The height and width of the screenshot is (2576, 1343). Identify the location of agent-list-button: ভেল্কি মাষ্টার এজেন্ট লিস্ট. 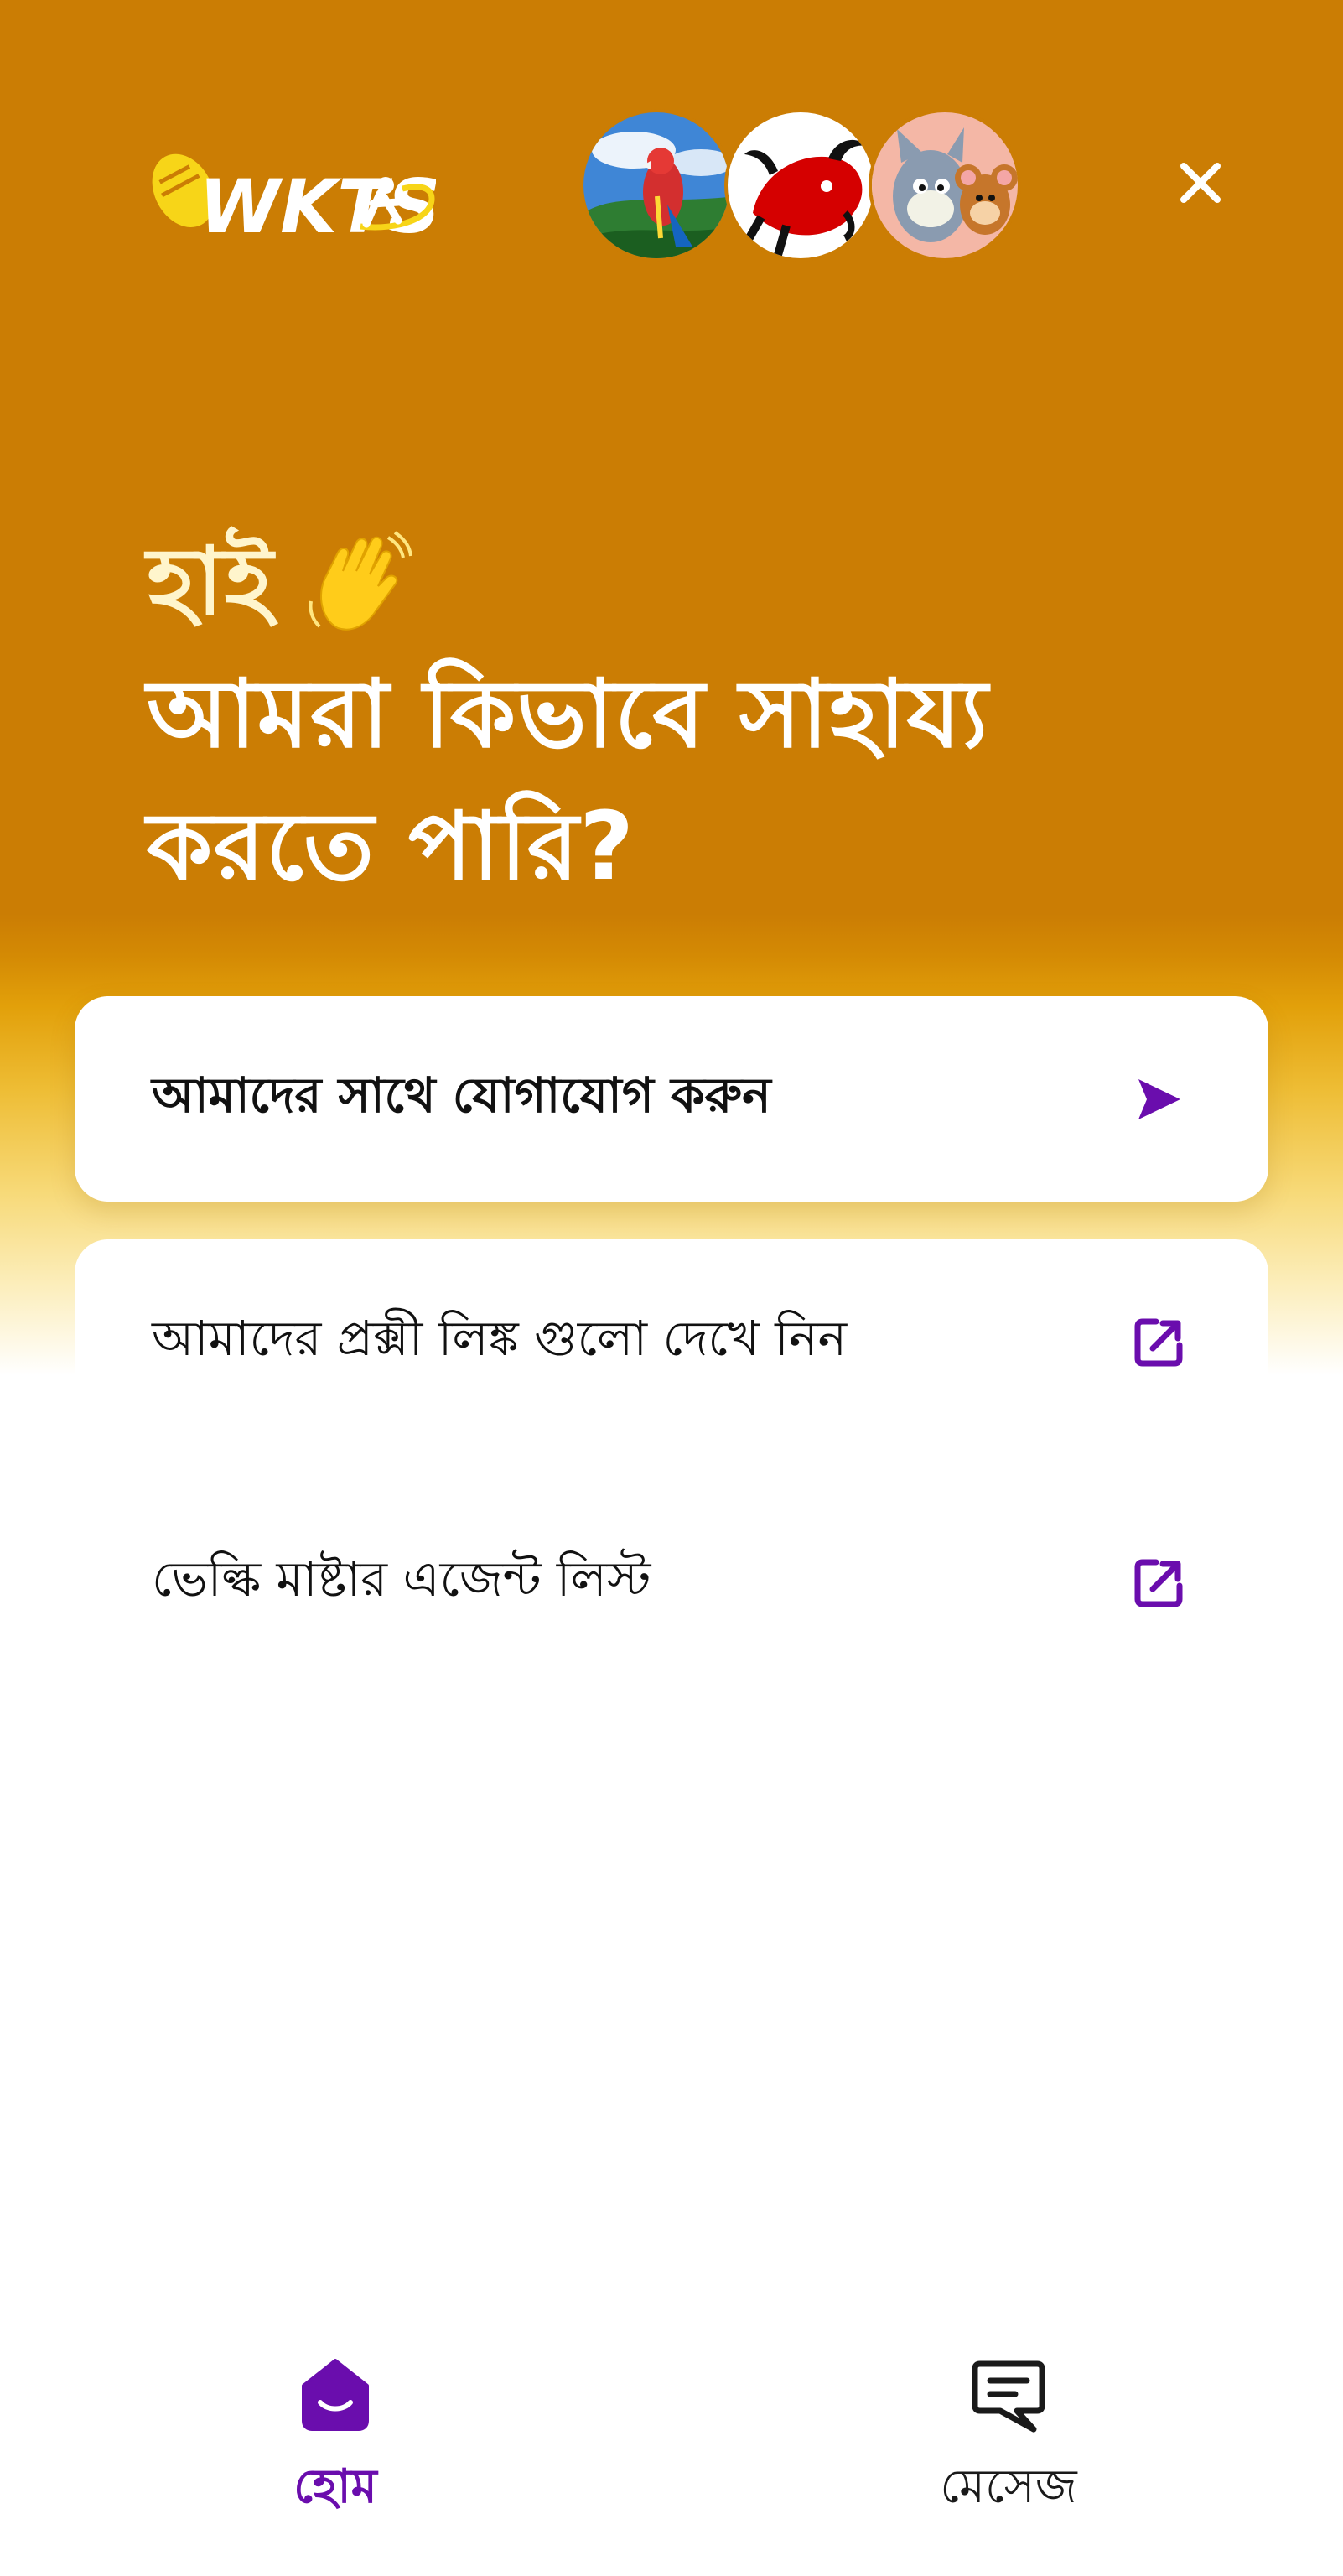
(671, 1582).